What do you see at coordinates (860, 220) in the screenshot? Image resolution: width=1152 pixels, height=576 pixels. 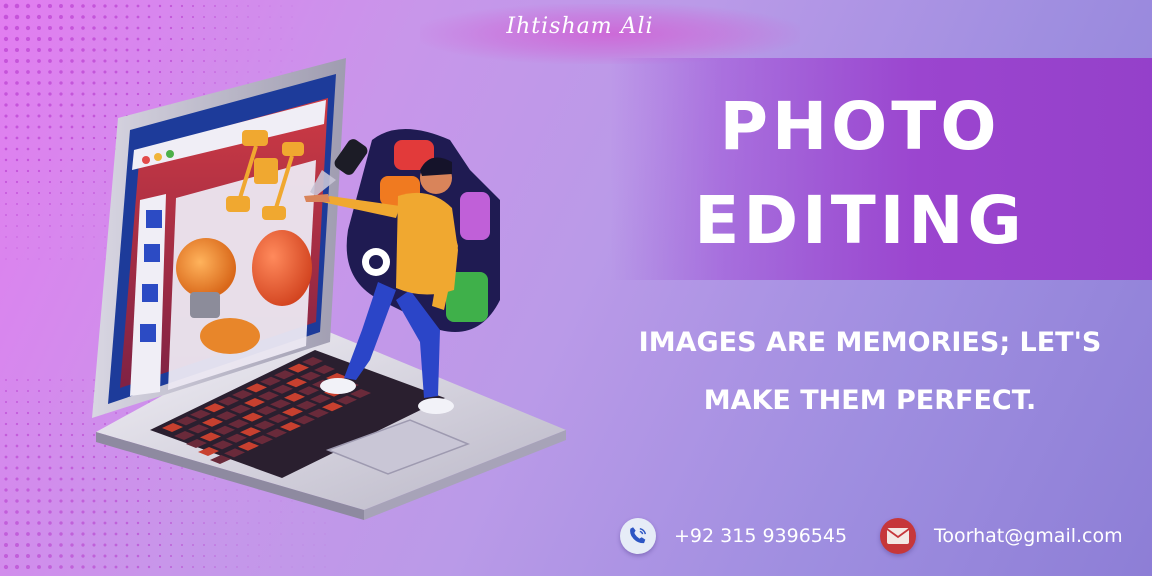 I see `headline-line2: EDITING` at bounding box center [860, 220].